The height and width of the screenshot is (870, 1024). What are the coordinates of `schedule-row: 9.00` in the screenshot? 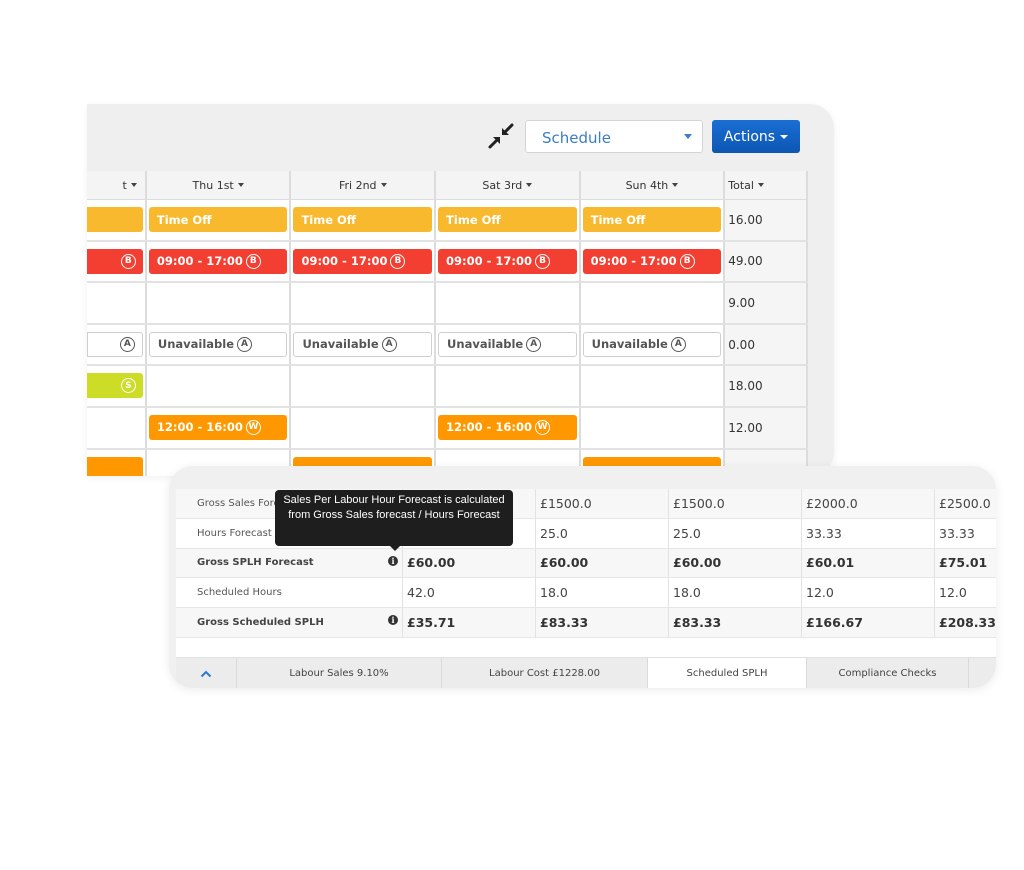 It's located at (448, 304).